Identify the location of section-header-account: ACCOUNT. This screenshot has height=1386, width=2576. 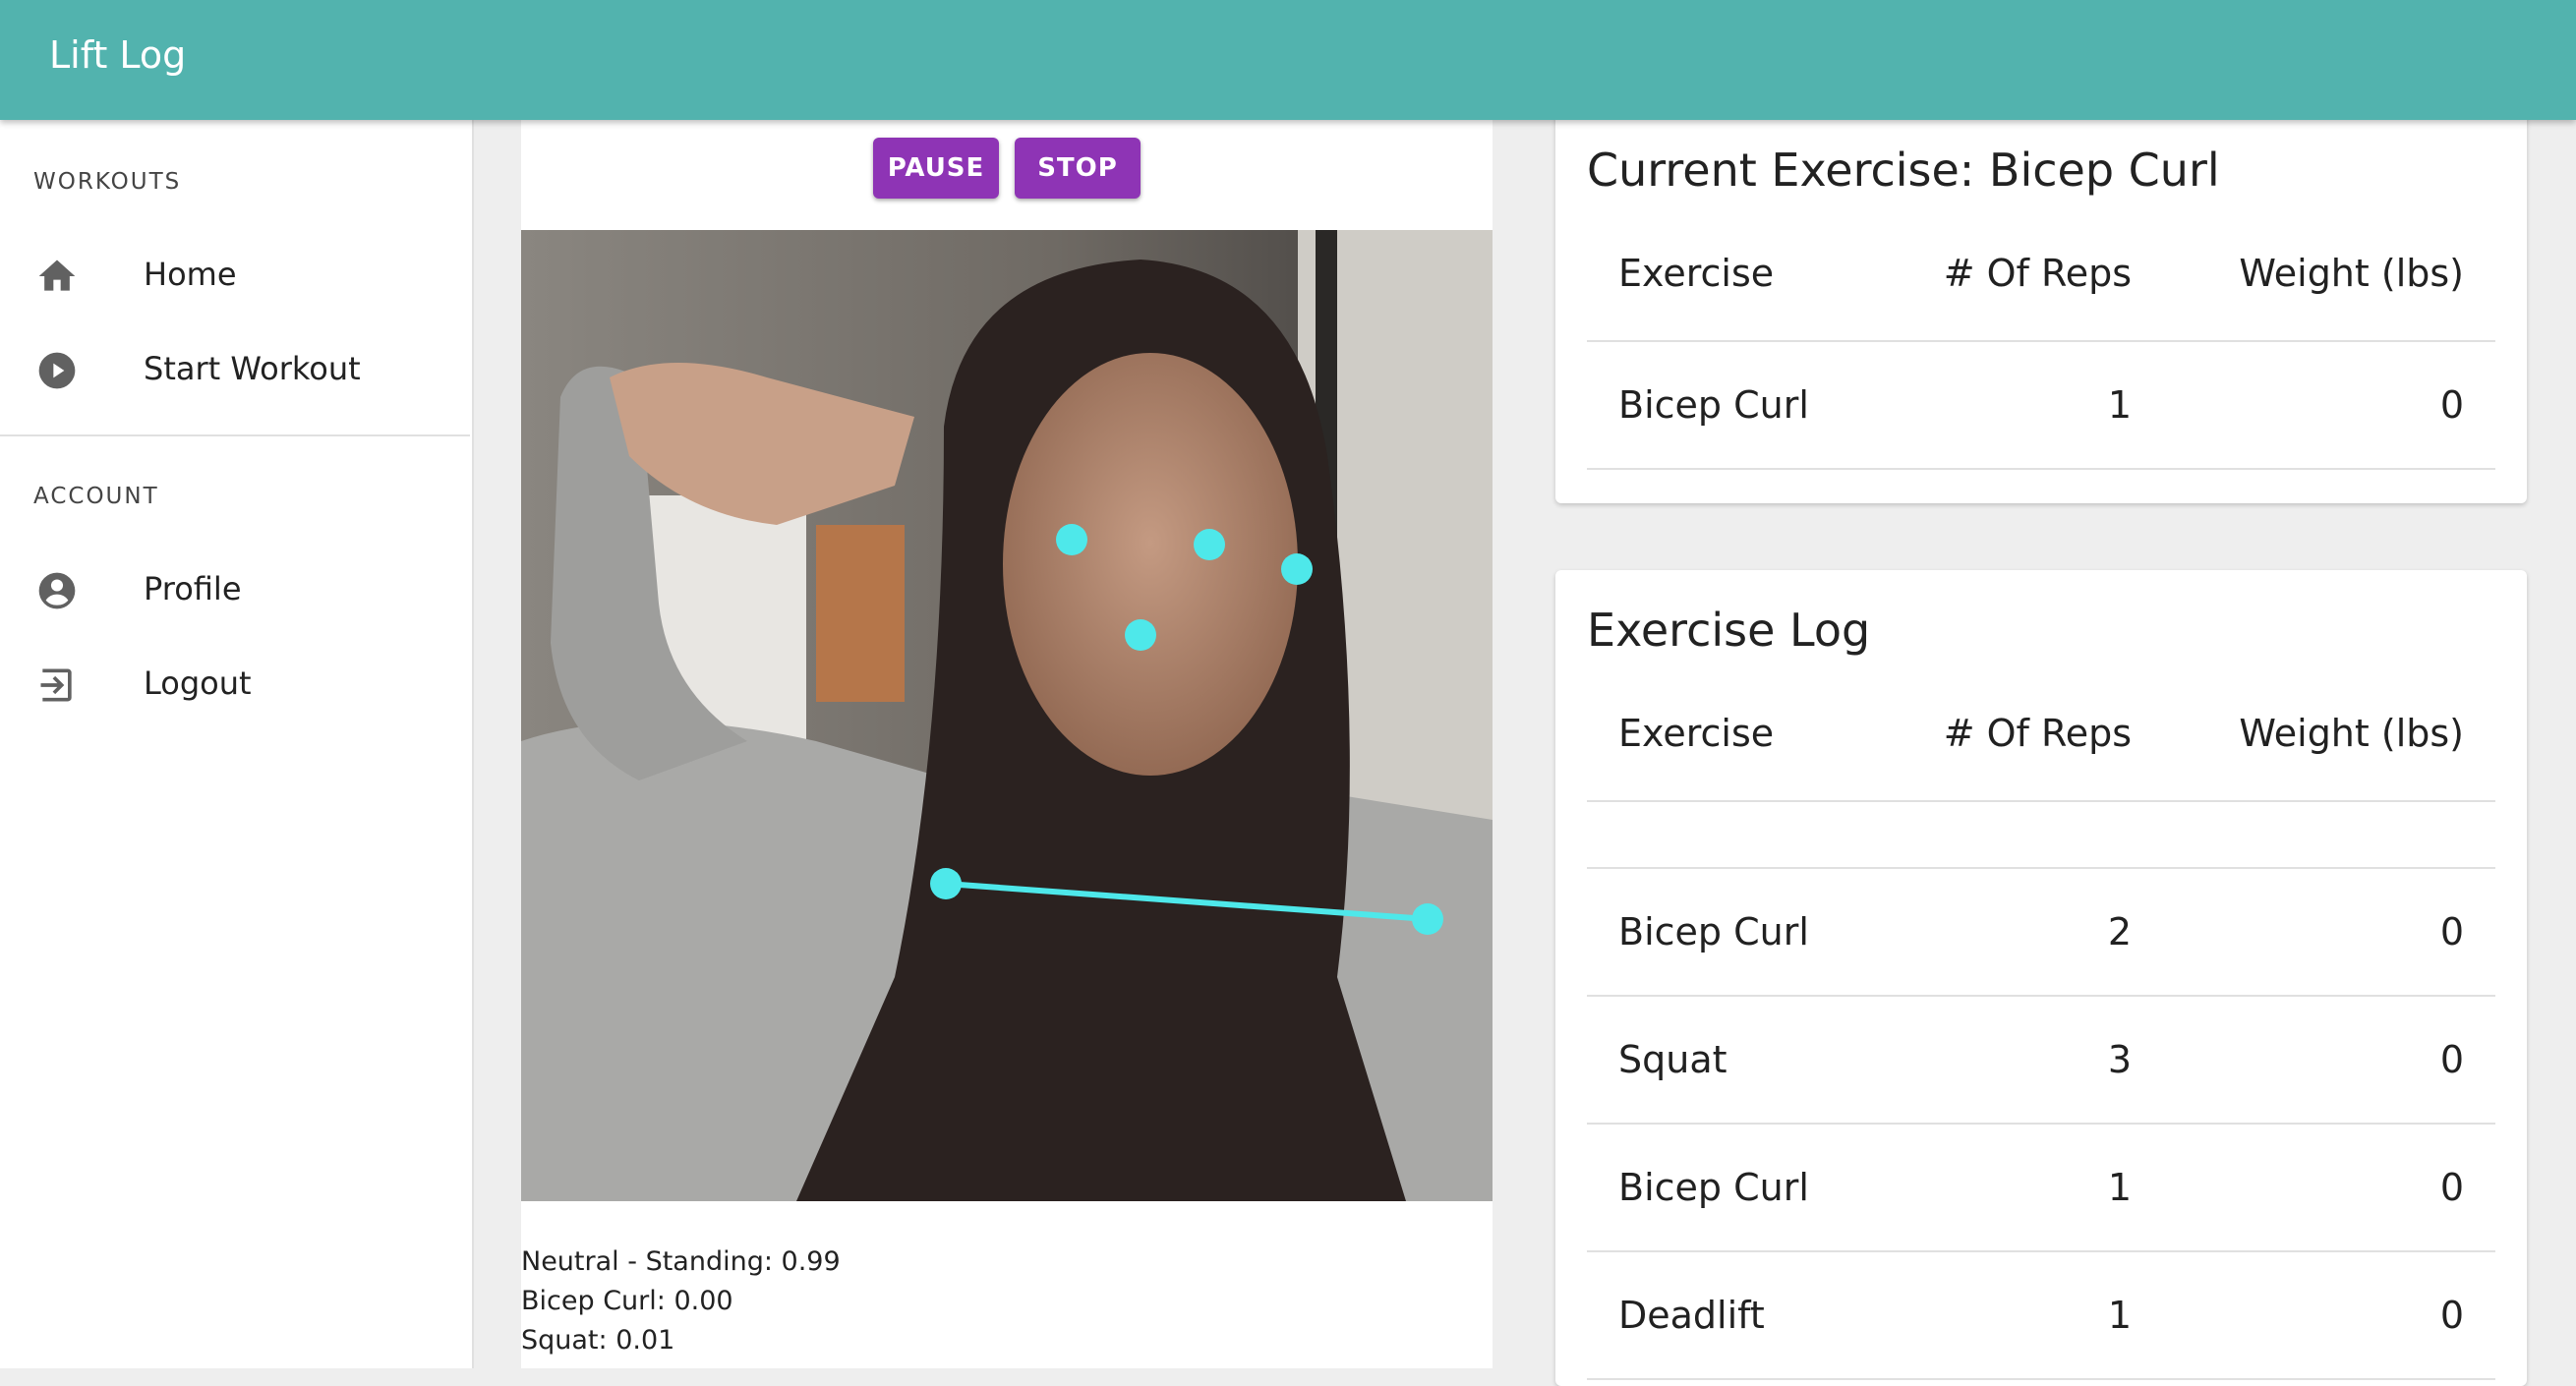
(96, 497).